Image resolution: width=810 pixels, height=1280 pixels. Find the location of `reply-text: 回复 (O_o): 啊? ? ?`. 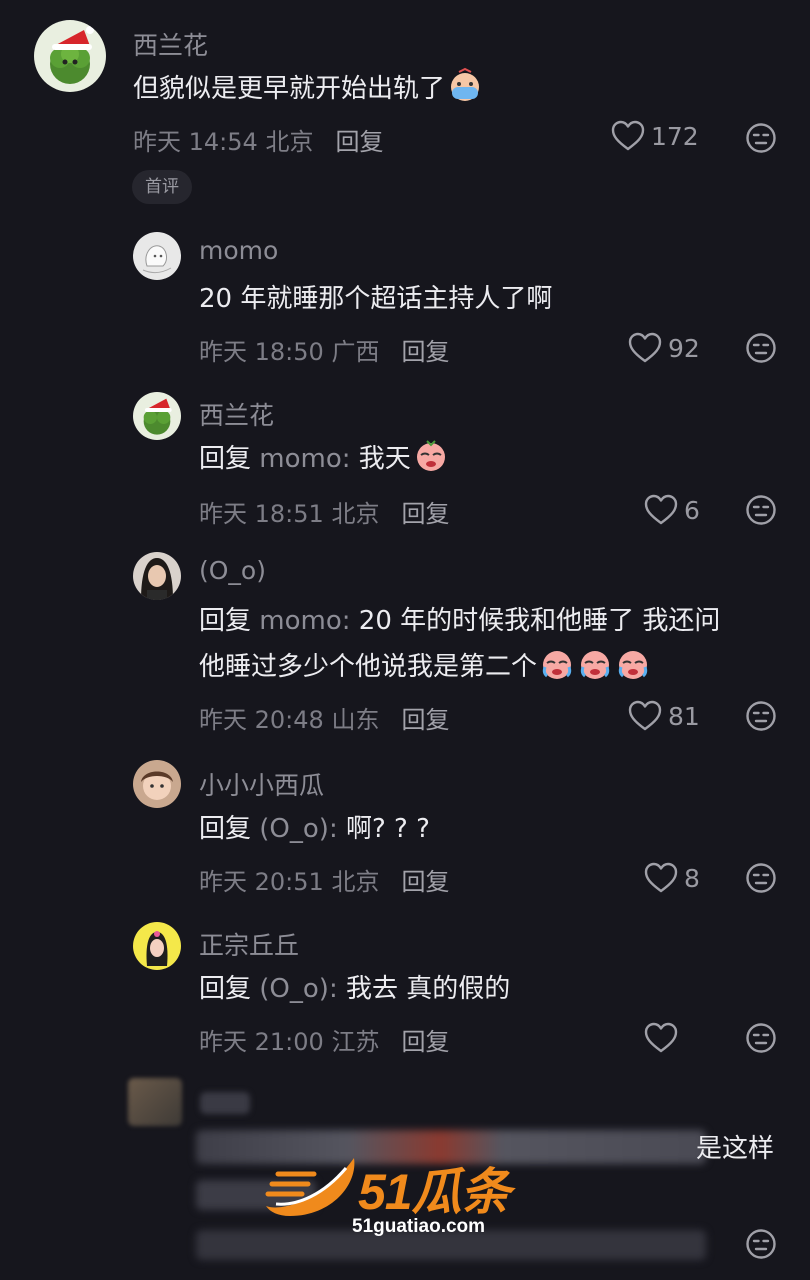

reply-text: 回复 (O_o): 啊? ? ? is located at coordinates (314, 829).